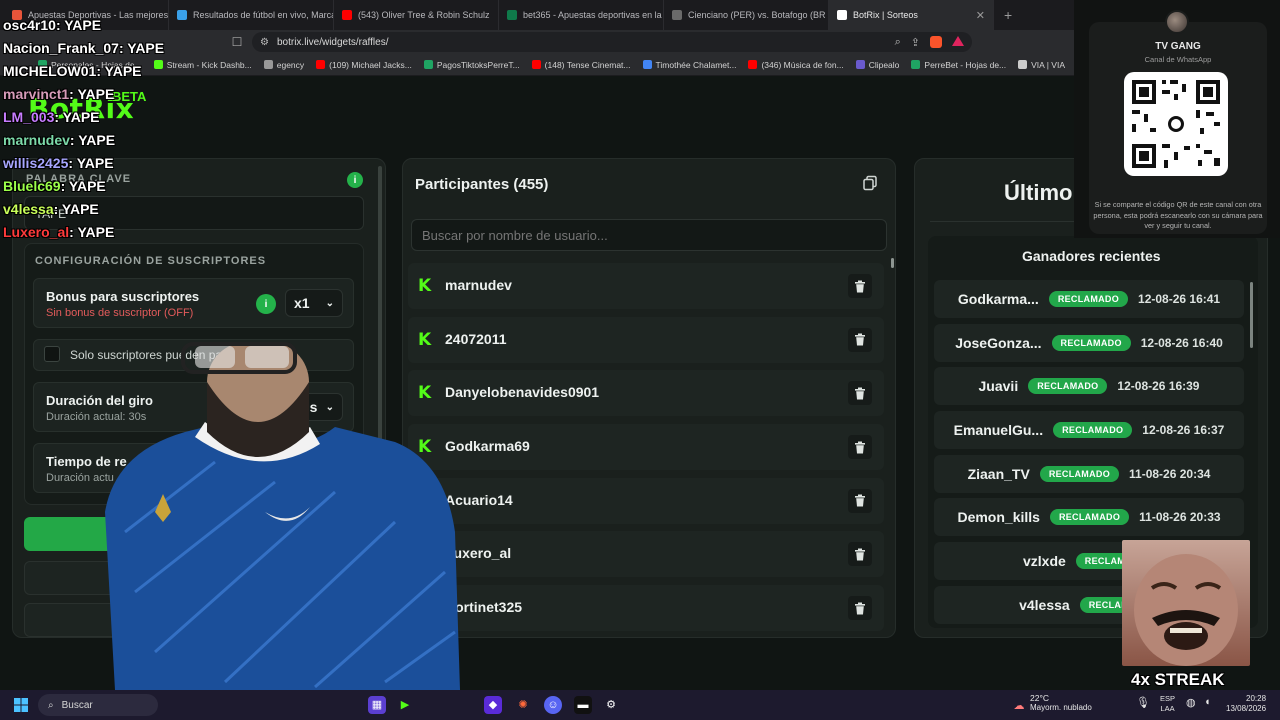 Image resolution: width=1280 pixels, height=720 pixels. What do you see at coordinates (1089, 386) in the screenshot?
I see `winner-row: Juavii RECLAMADO 12-08-26 16:39` at bounding box center [1089, 386].